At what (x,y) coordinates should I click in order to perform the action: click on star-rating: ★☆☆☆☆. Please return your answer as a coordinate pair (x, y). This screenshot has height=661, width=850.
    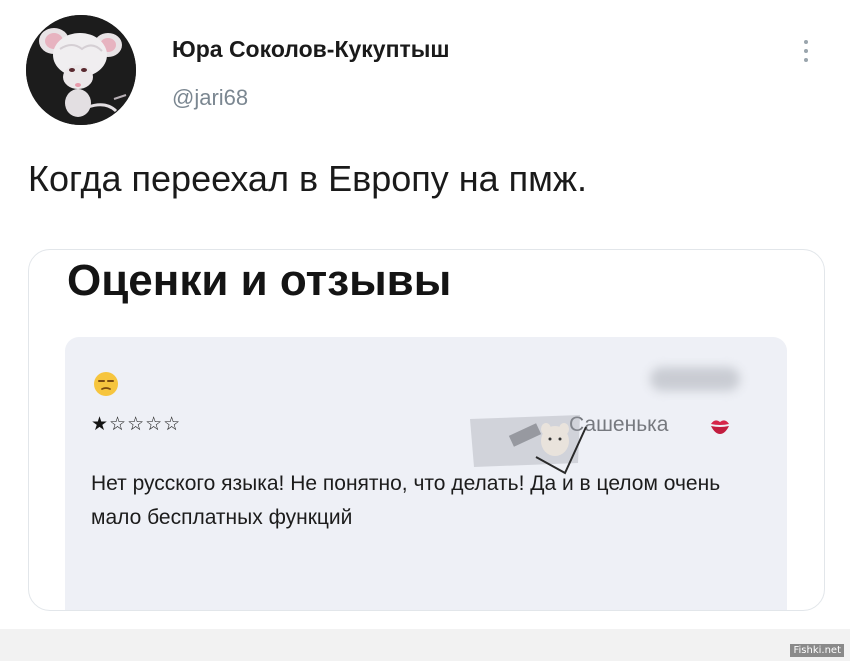
    Looking at the image, I should click on (136, 424).